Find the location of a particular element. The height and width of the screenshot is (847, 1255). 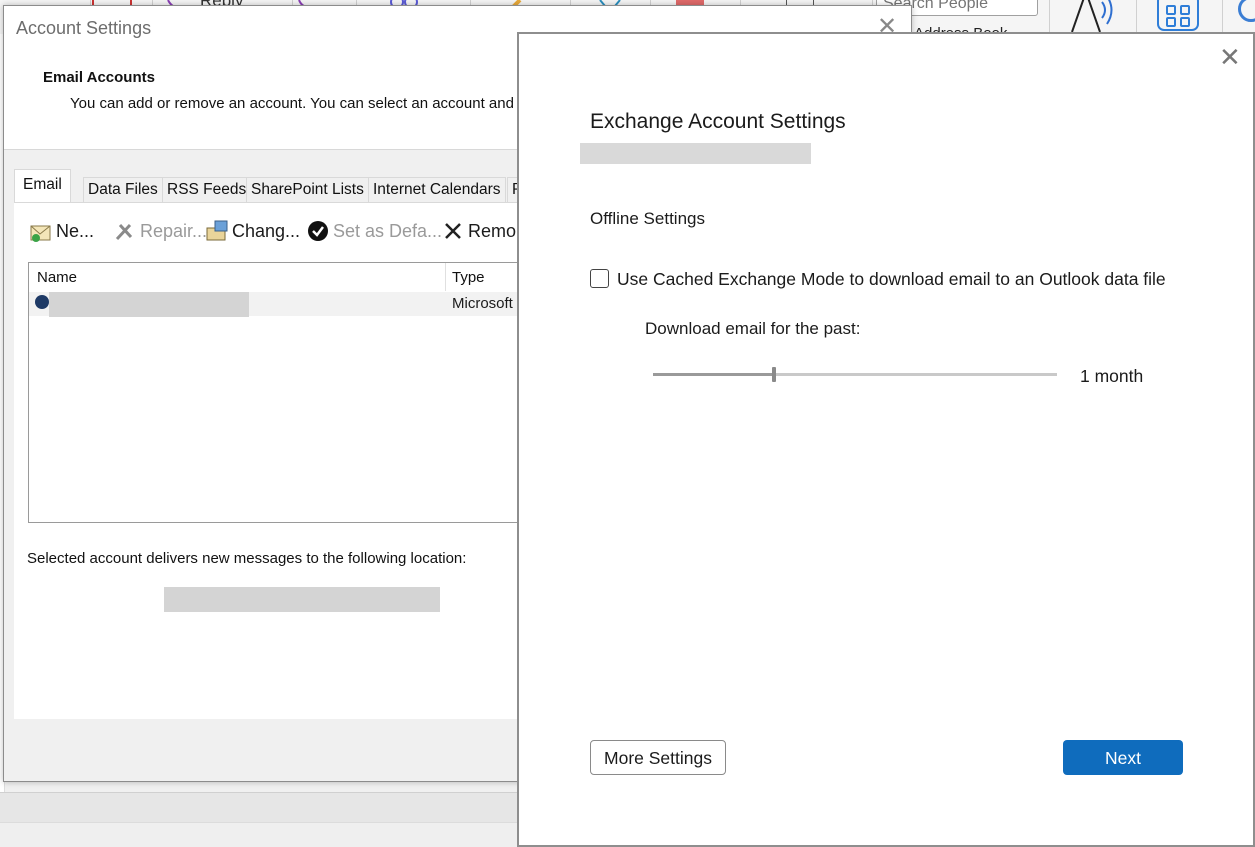

apps-icon is located at coordinates (1179, 16).